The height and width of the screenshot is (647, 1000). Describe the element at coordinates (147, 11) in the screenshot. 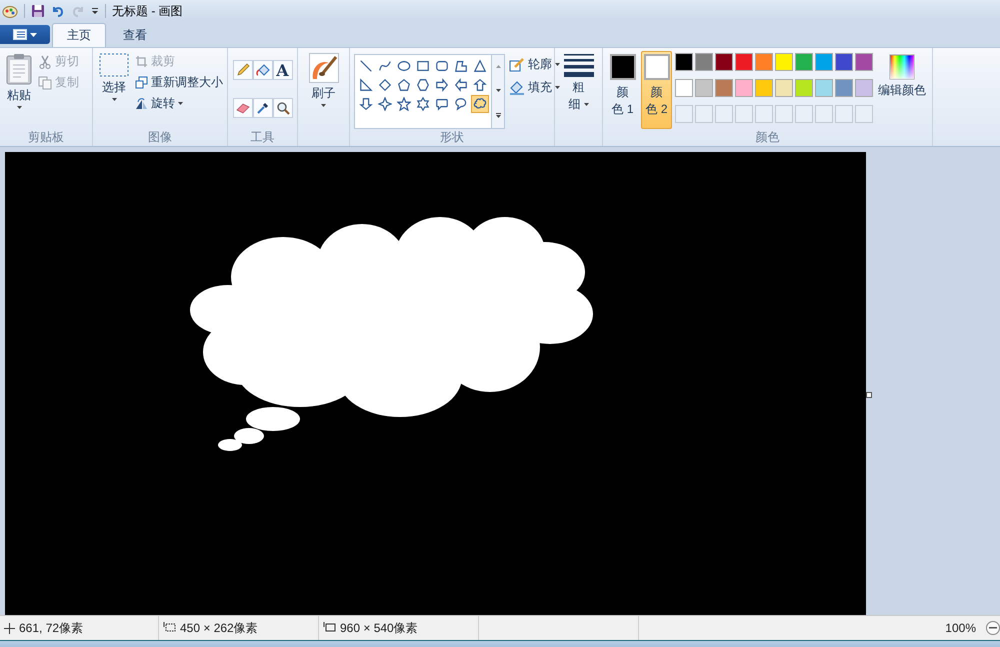

I see `window-title: 无标题 - 画图` at that location.